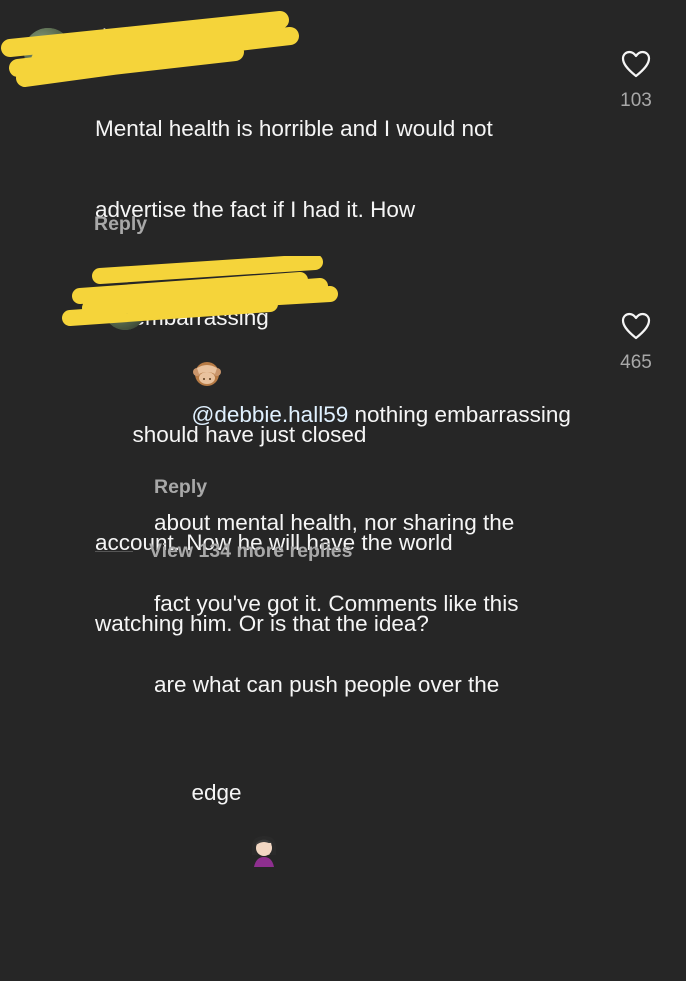 The height and width of the screenshot is (981, 686). Describe the element at coordinates (327, 684) in the screenshot. I see `comment-line: are what can push people over the` at that location.